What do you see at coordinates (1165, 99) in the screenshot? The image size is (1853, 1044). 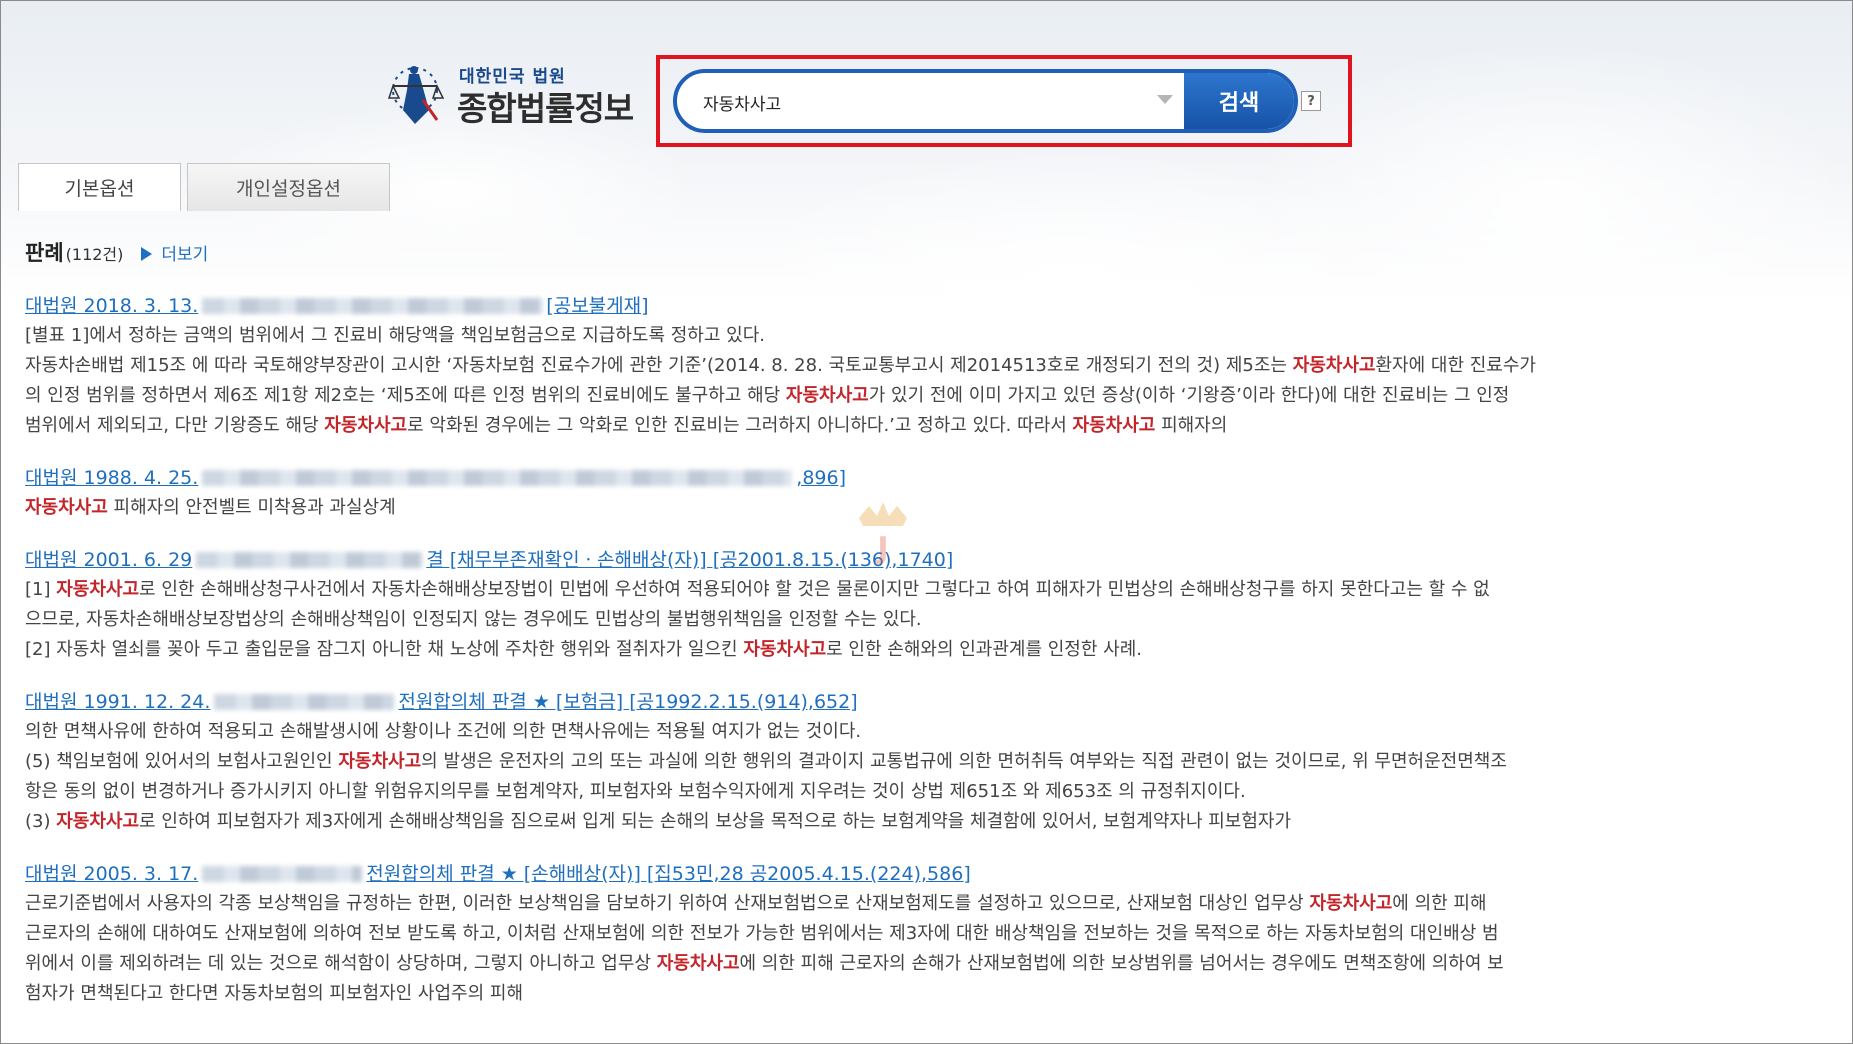 I see `dropdown-arrow-icon` at bounding box center [1165, 99].